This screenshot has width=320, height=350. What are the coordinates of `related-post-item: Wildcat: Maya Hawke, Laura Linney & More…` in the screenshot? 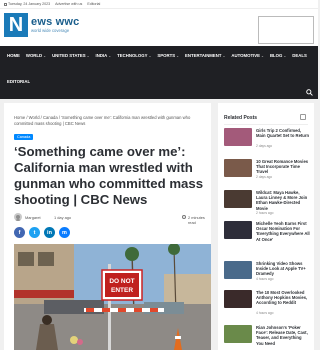 It's located at (267, 206).